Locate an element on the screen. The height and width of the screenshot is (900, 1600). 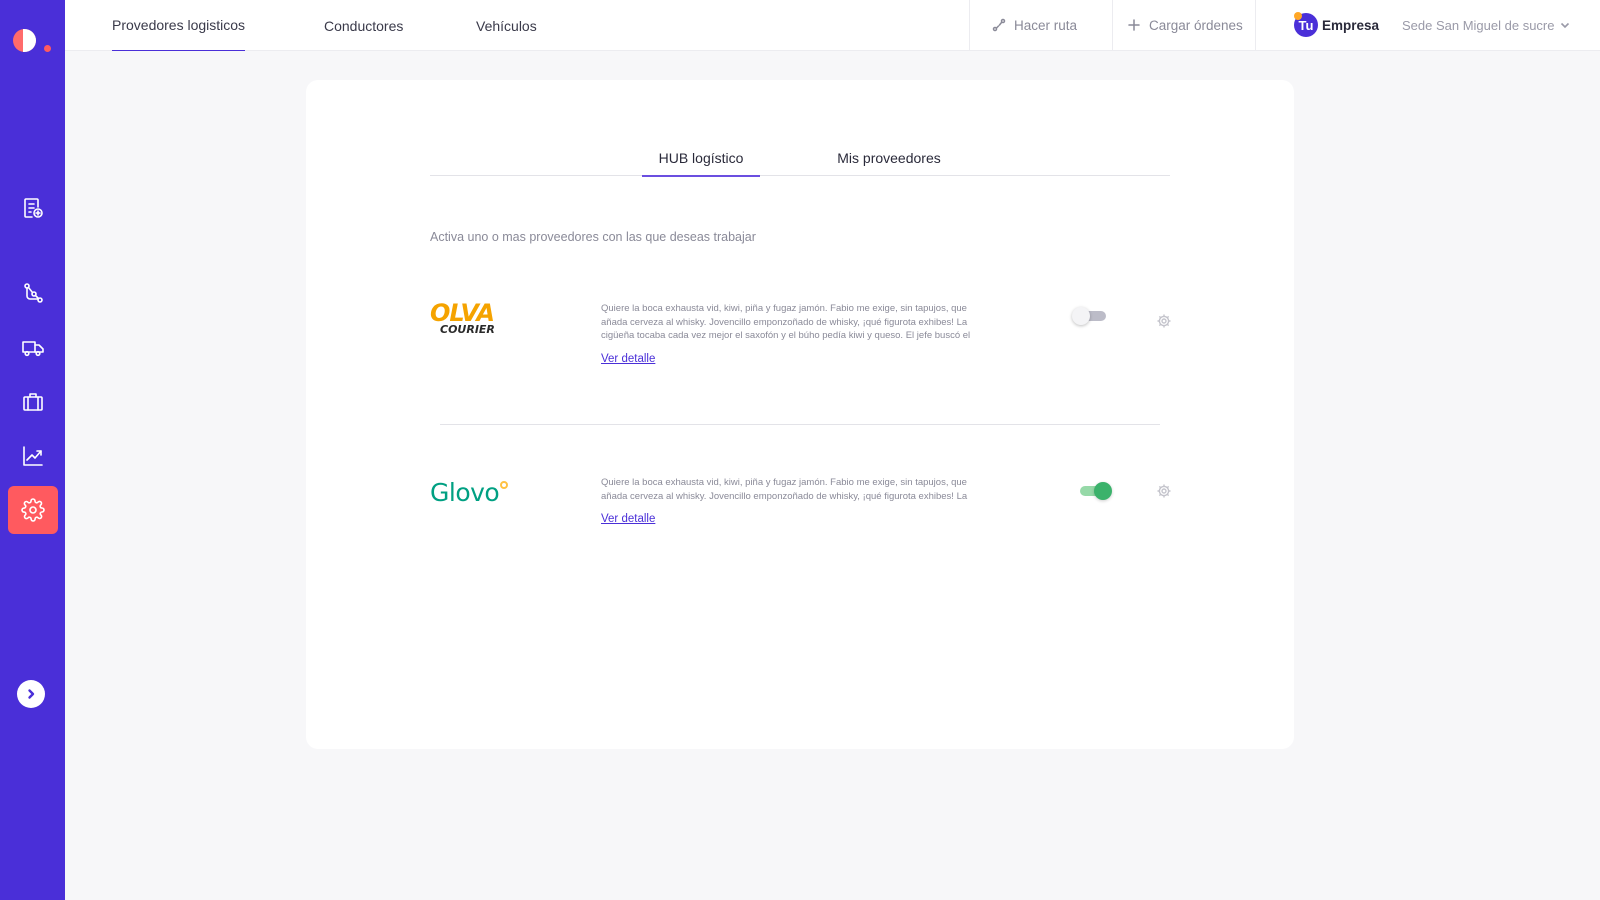
briefcase-icon is located at coordinates (33, 402).